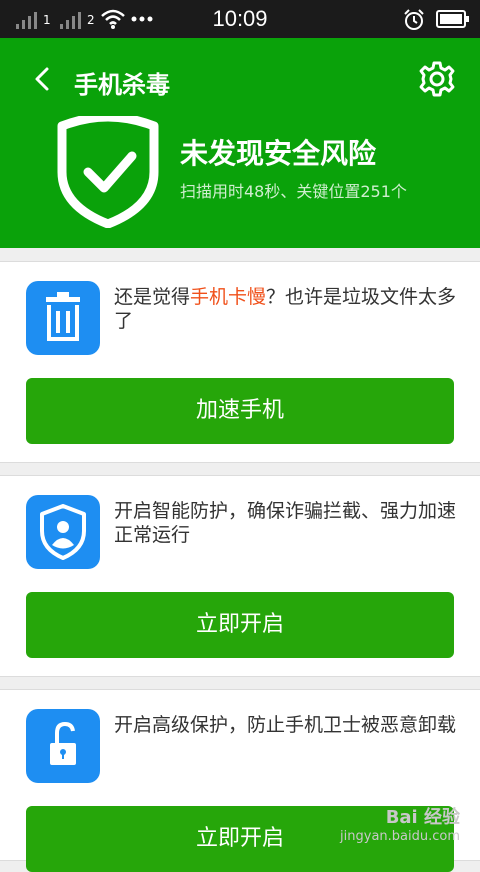  What do you see at coordinates (63, 318) in the screenshot?
I see `trash-icon` at bounding box center [63, 318].